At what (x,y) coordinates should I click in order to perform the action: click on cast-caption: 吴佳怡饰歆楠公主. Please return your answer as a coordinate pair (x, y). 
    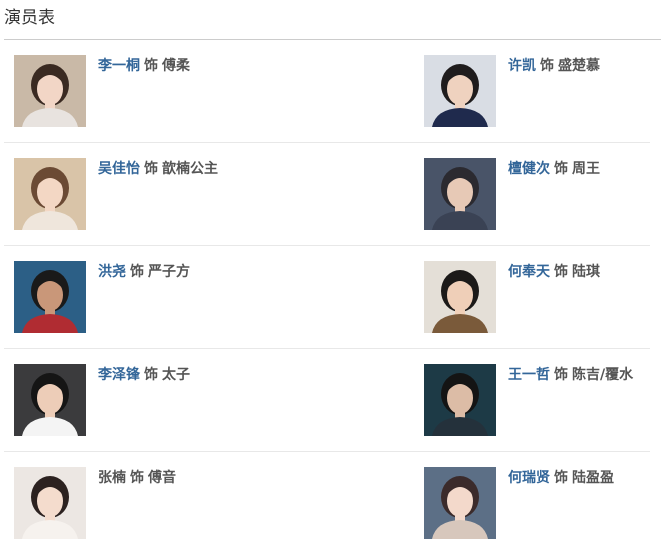
    Looking at the image, I should click on (158, 169).